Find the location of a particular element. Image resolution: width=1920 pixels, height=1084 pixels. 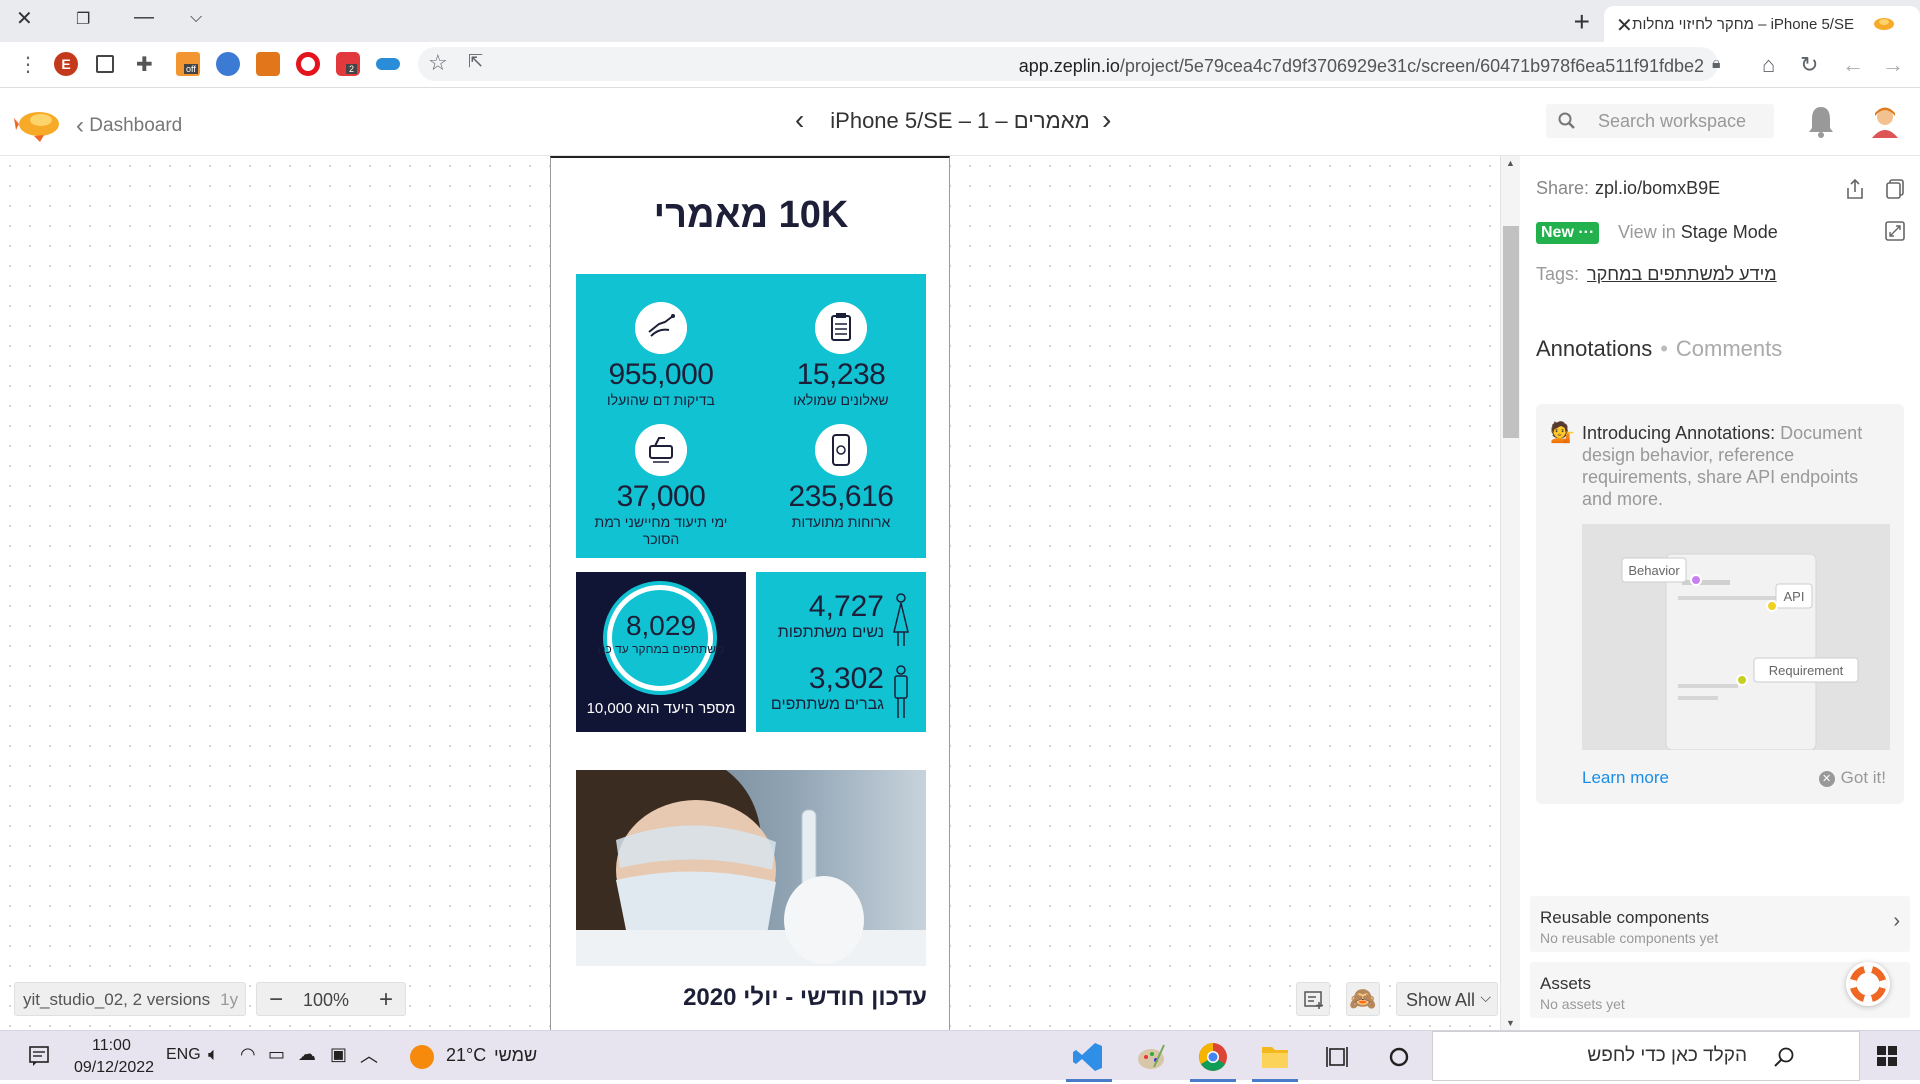

taskbar-vscode is located at coordinates (1089, 1058).